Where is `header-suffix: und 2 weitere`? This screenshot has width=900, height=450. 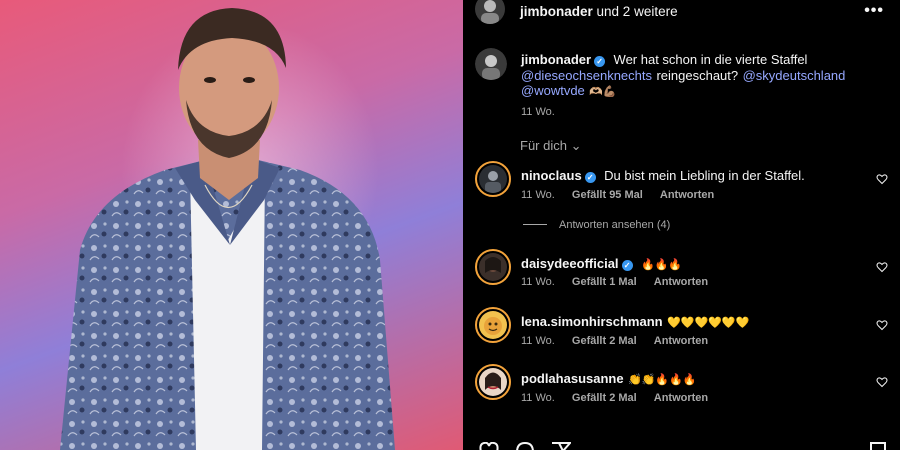
header-suffix: und 2 weitere is located at coordinates (637, 11).